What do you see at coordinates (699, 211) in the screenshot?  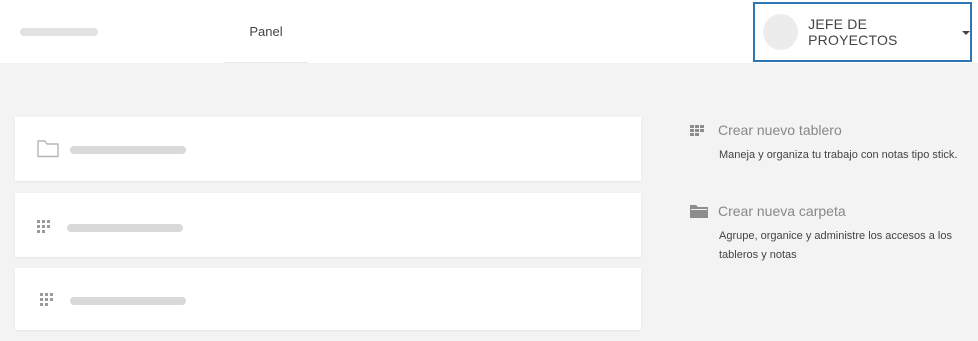 I see `folder-filled-icon` at bounding box center [699, 211].